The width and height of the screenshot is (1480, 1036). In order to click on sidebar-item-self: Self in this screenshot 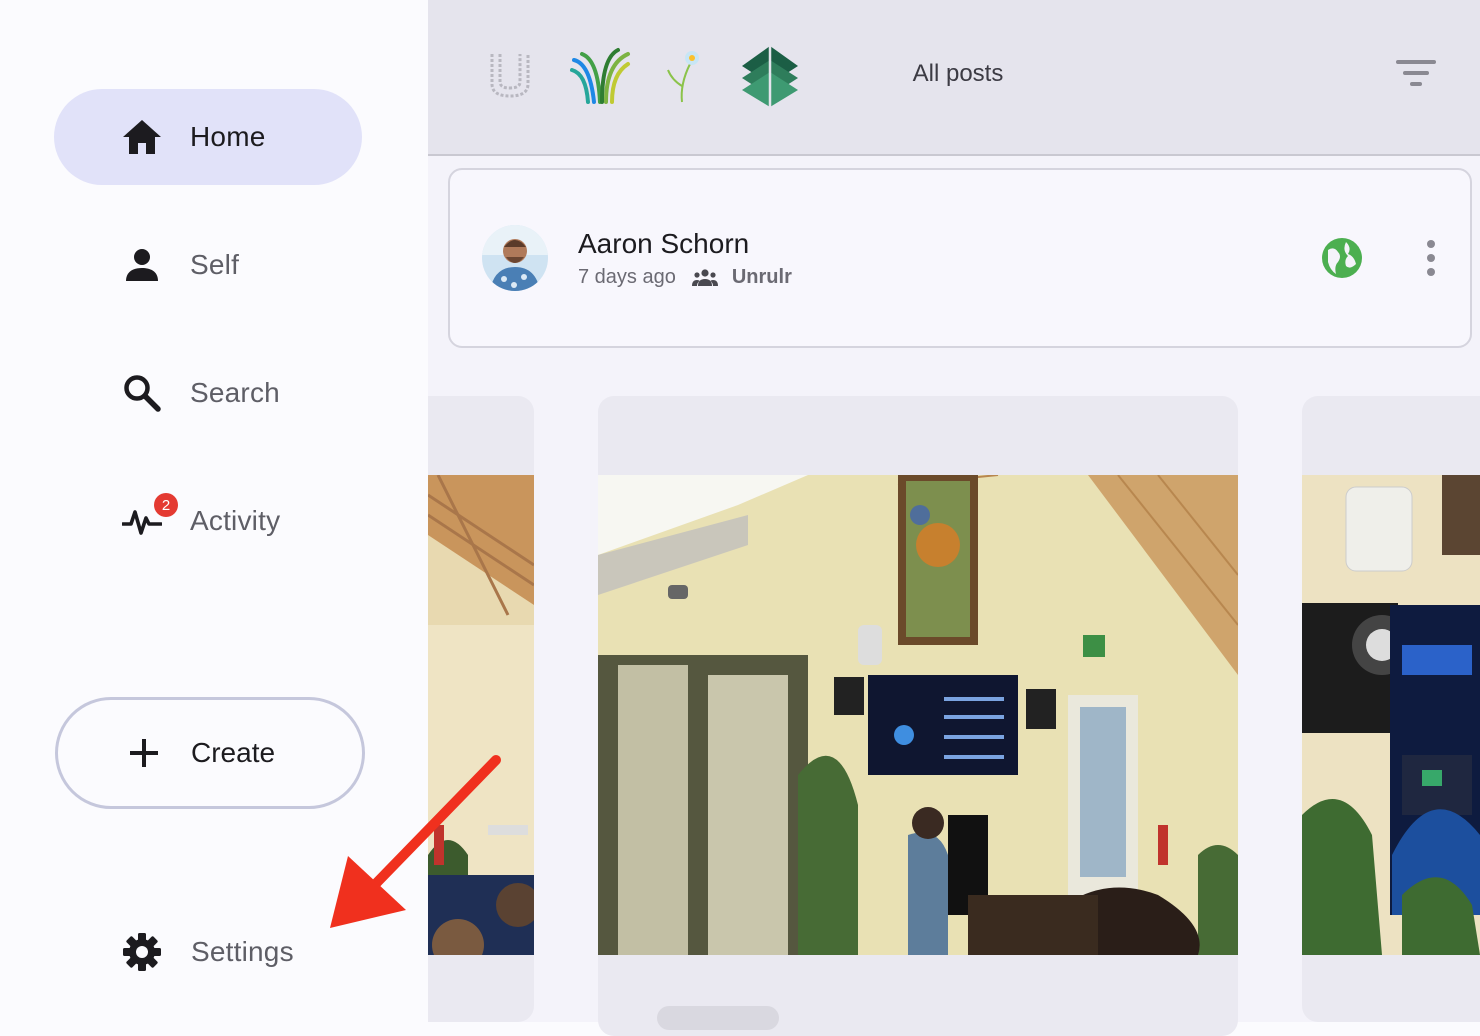, I will do `click(208, 265)`.